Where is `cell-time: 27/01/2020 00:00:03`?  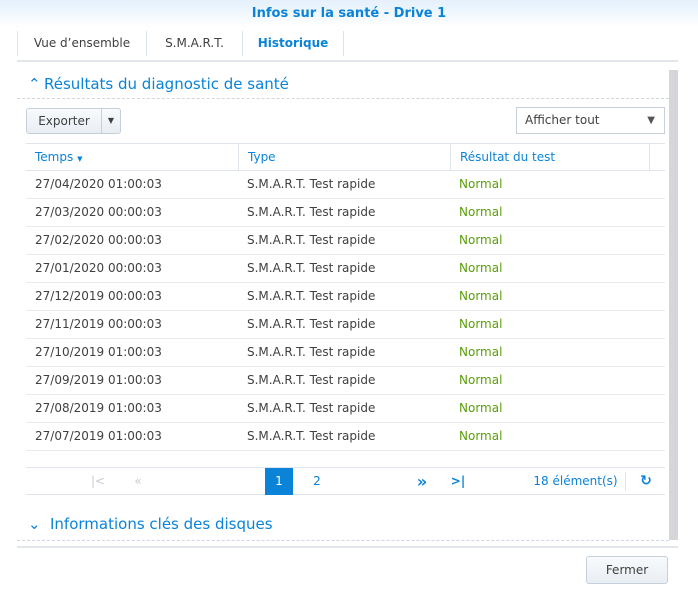
cell-time: 27/01/2020 00:00:03 is located at coordinates (98, 268).